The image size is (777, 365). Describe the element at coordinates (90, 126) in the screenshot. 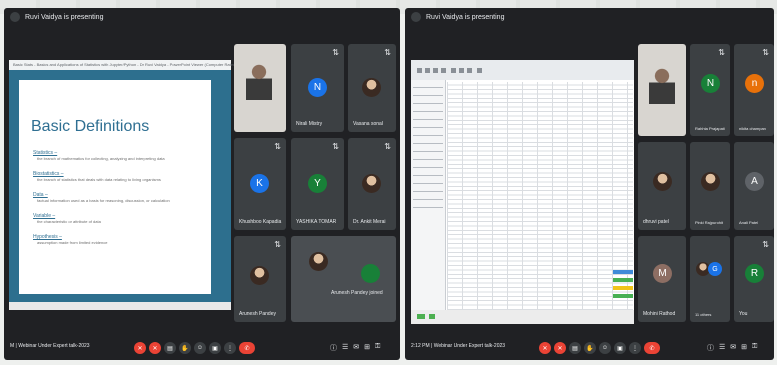

I see `slide-title: Basic Definitions` at that location.